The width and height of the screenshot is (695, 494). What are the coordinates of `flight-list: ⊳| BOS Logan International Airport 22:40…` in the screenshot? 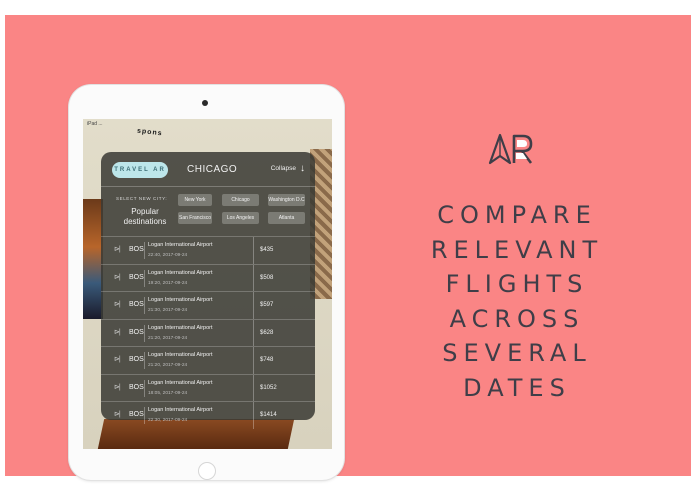 It's located at (208, 332).